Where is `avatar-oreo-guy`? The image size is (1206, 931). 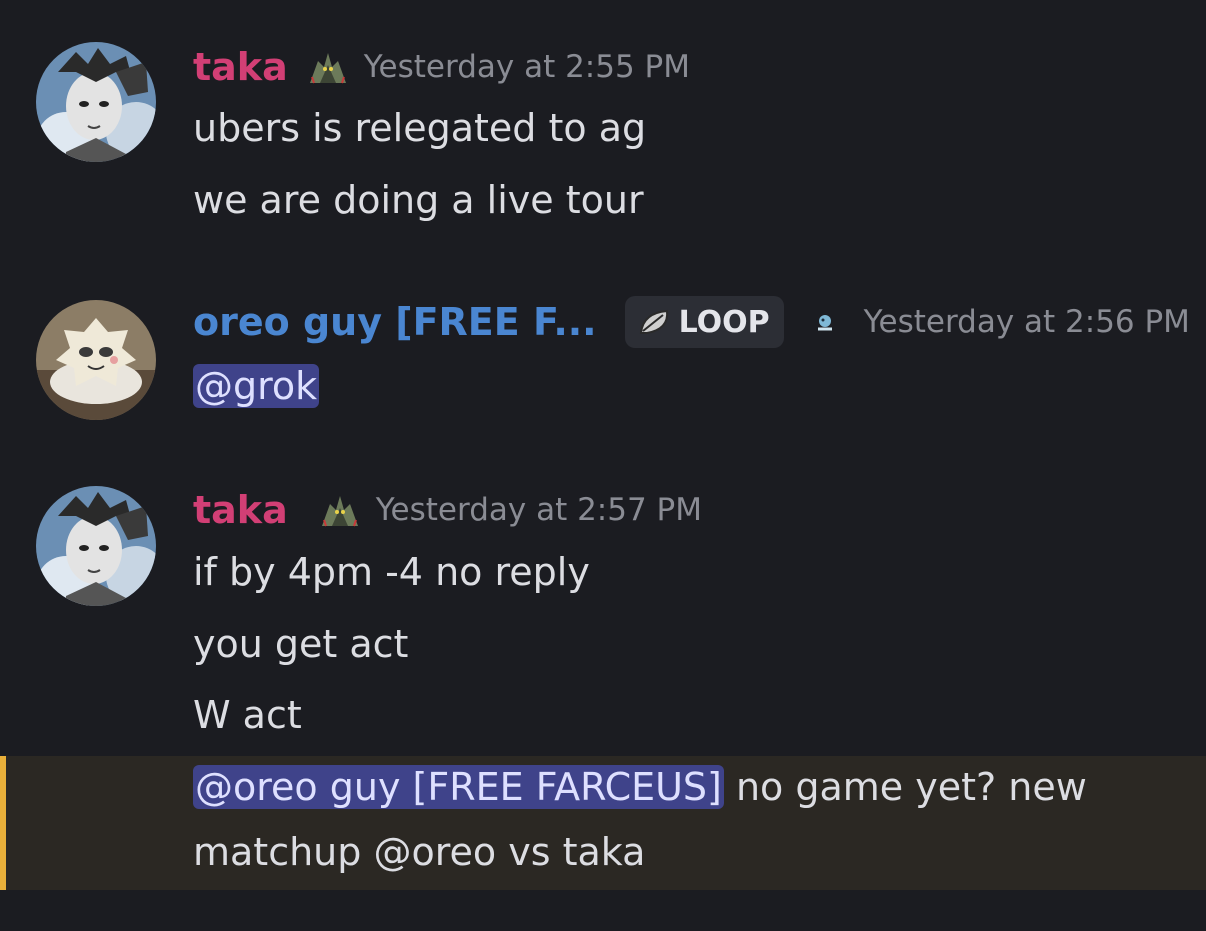
avatar-oreo-guy is located at coordinates (96, 360).